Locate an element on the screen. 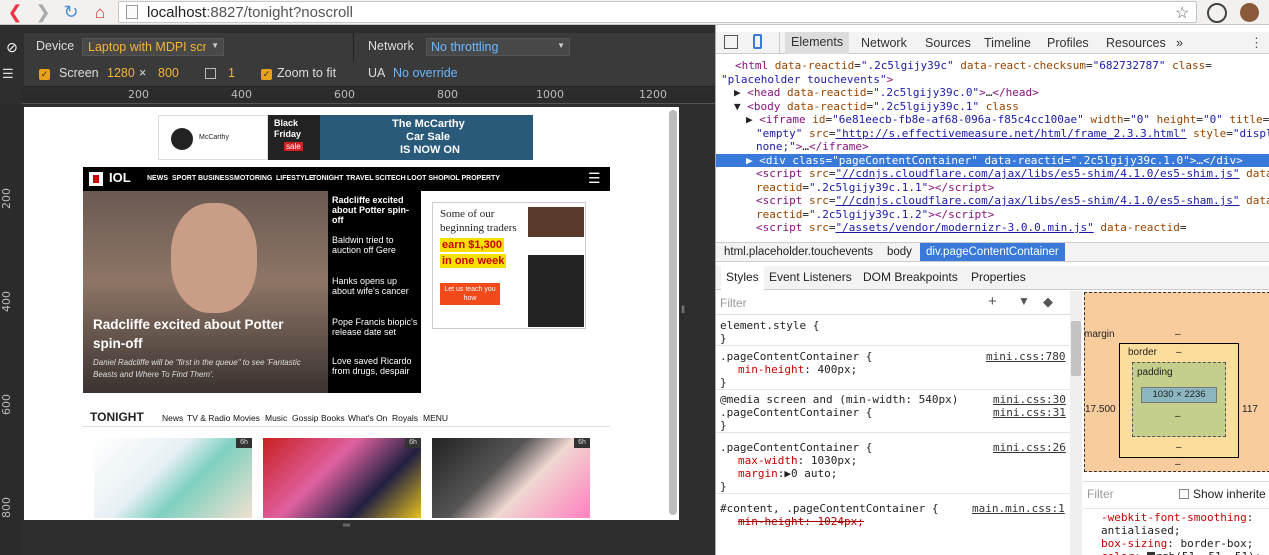  url-text: localhost:8827/tonight?noscroll is located at coordinates (250, 12).